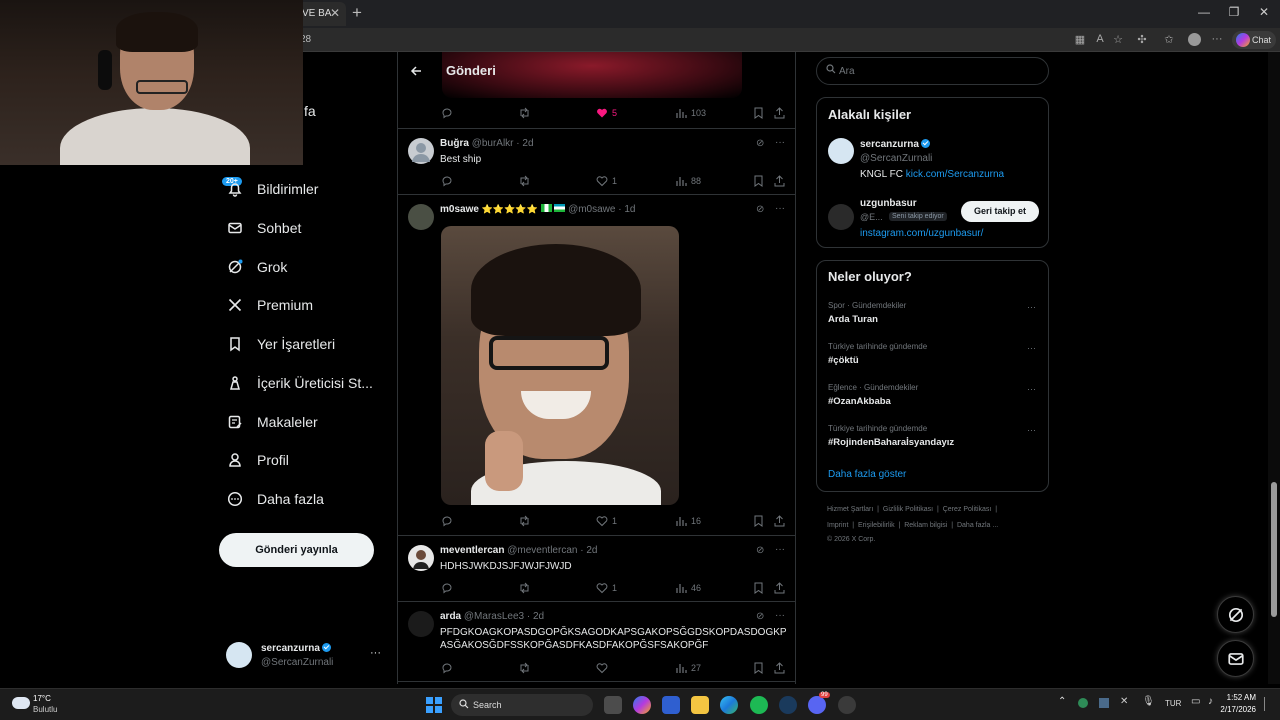 The height and width of the screenshot is (720, 1280). I want to click on author-name: meventlercan, so click(472, 550).